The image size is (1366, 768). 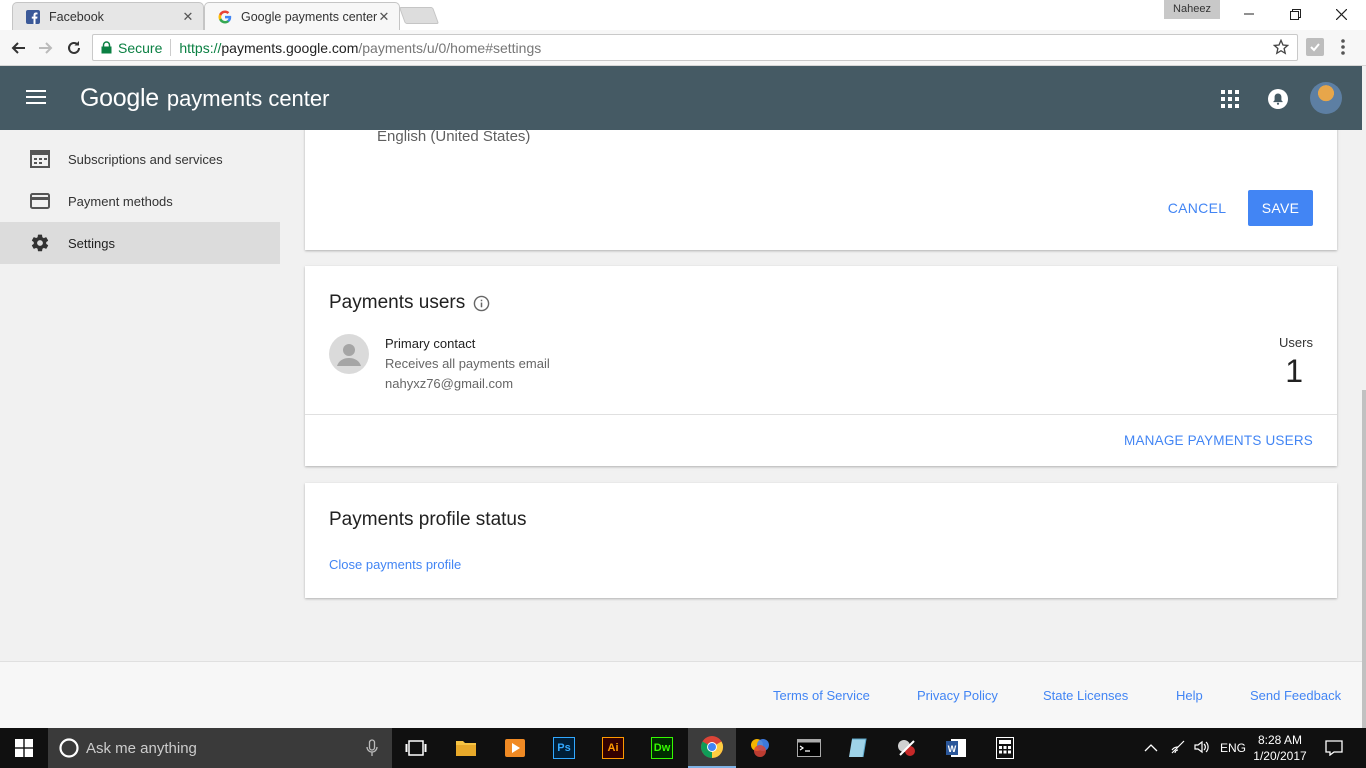 I want to click on reload-icon, so click(x=74, y=48).